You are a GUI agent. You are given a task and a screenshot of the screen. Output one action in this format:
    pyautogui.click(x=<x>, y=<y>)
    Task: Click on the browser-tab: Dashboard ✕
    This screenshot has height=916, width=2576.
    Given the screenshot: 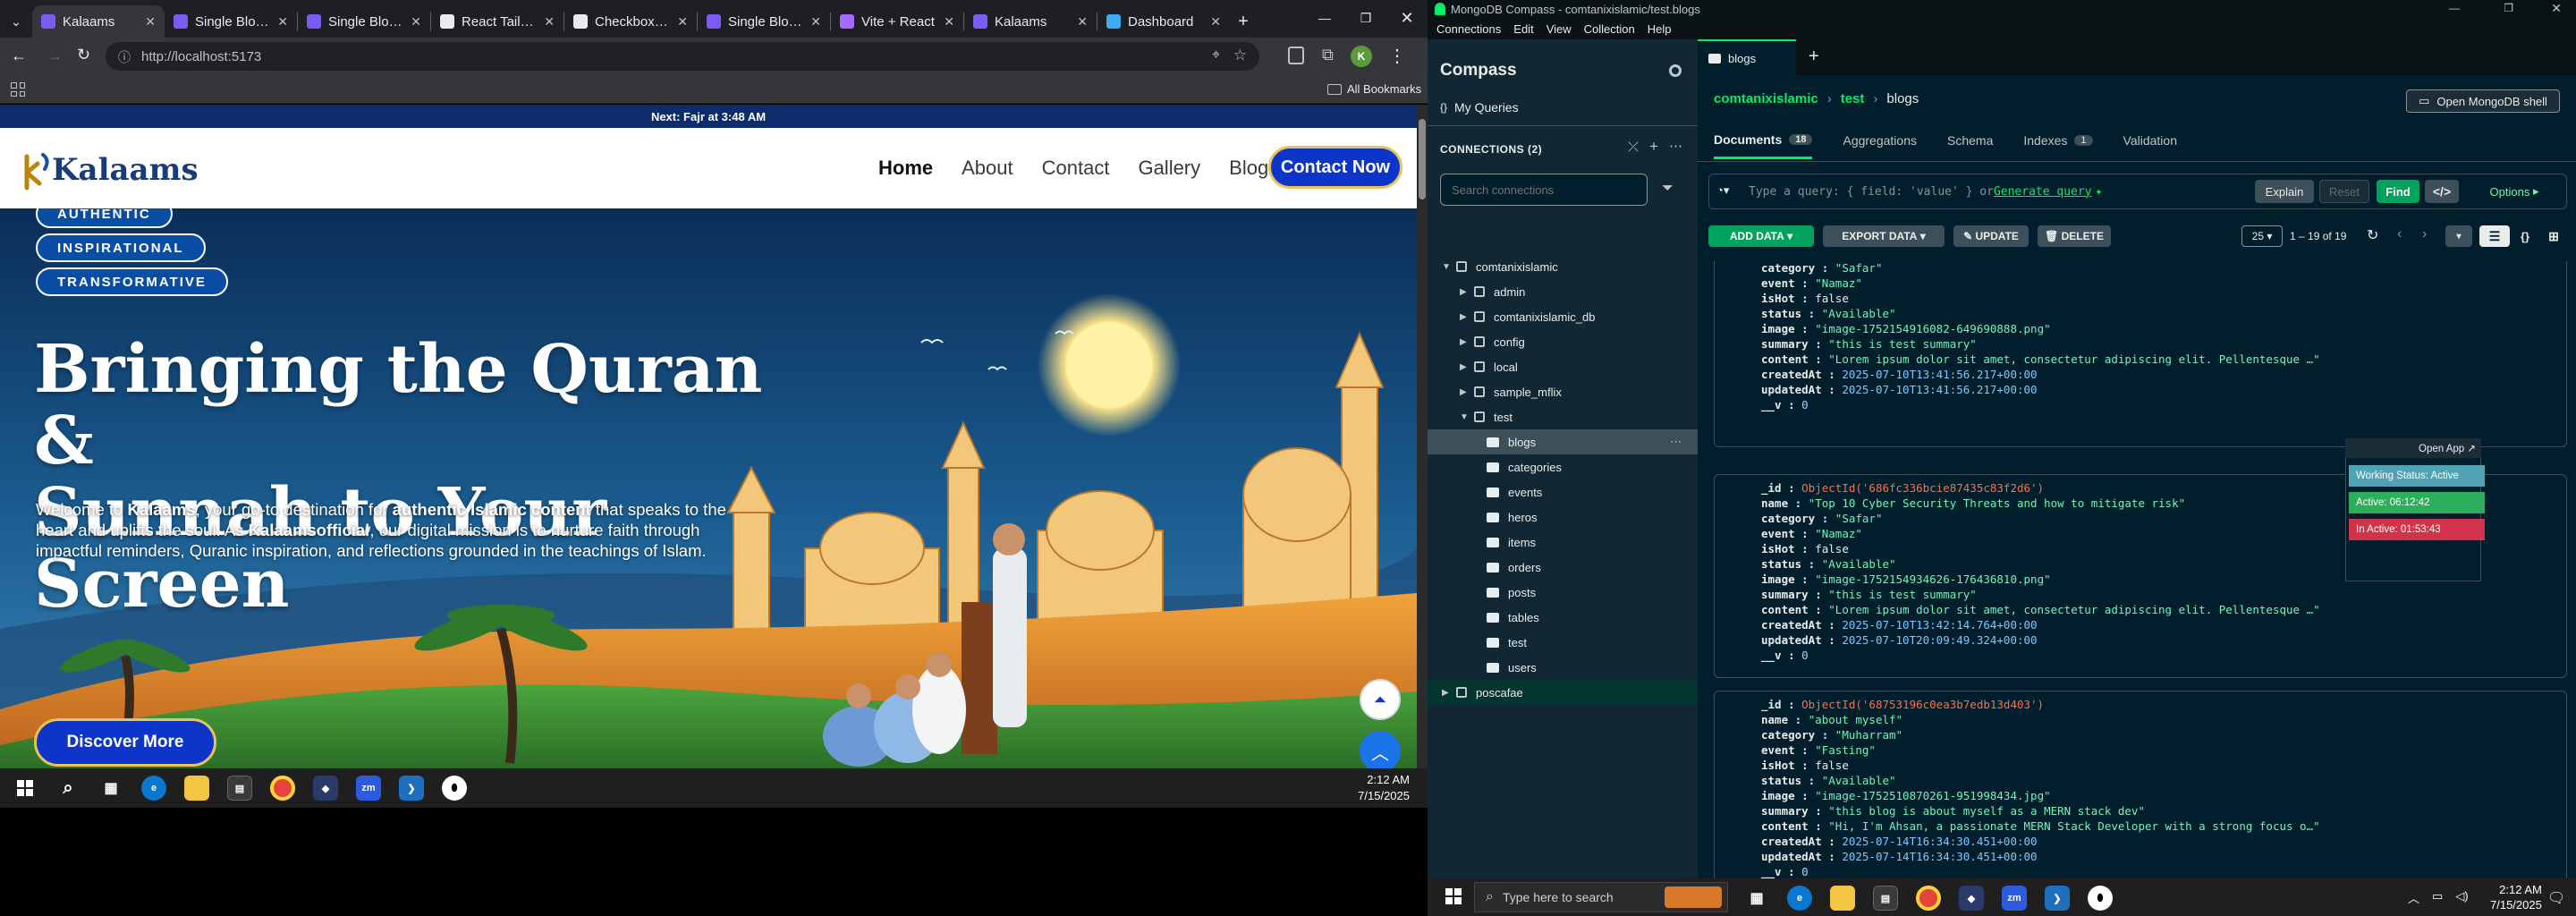 What is the action you would take?
    pyautogui.click(x=1163, y=21)
    